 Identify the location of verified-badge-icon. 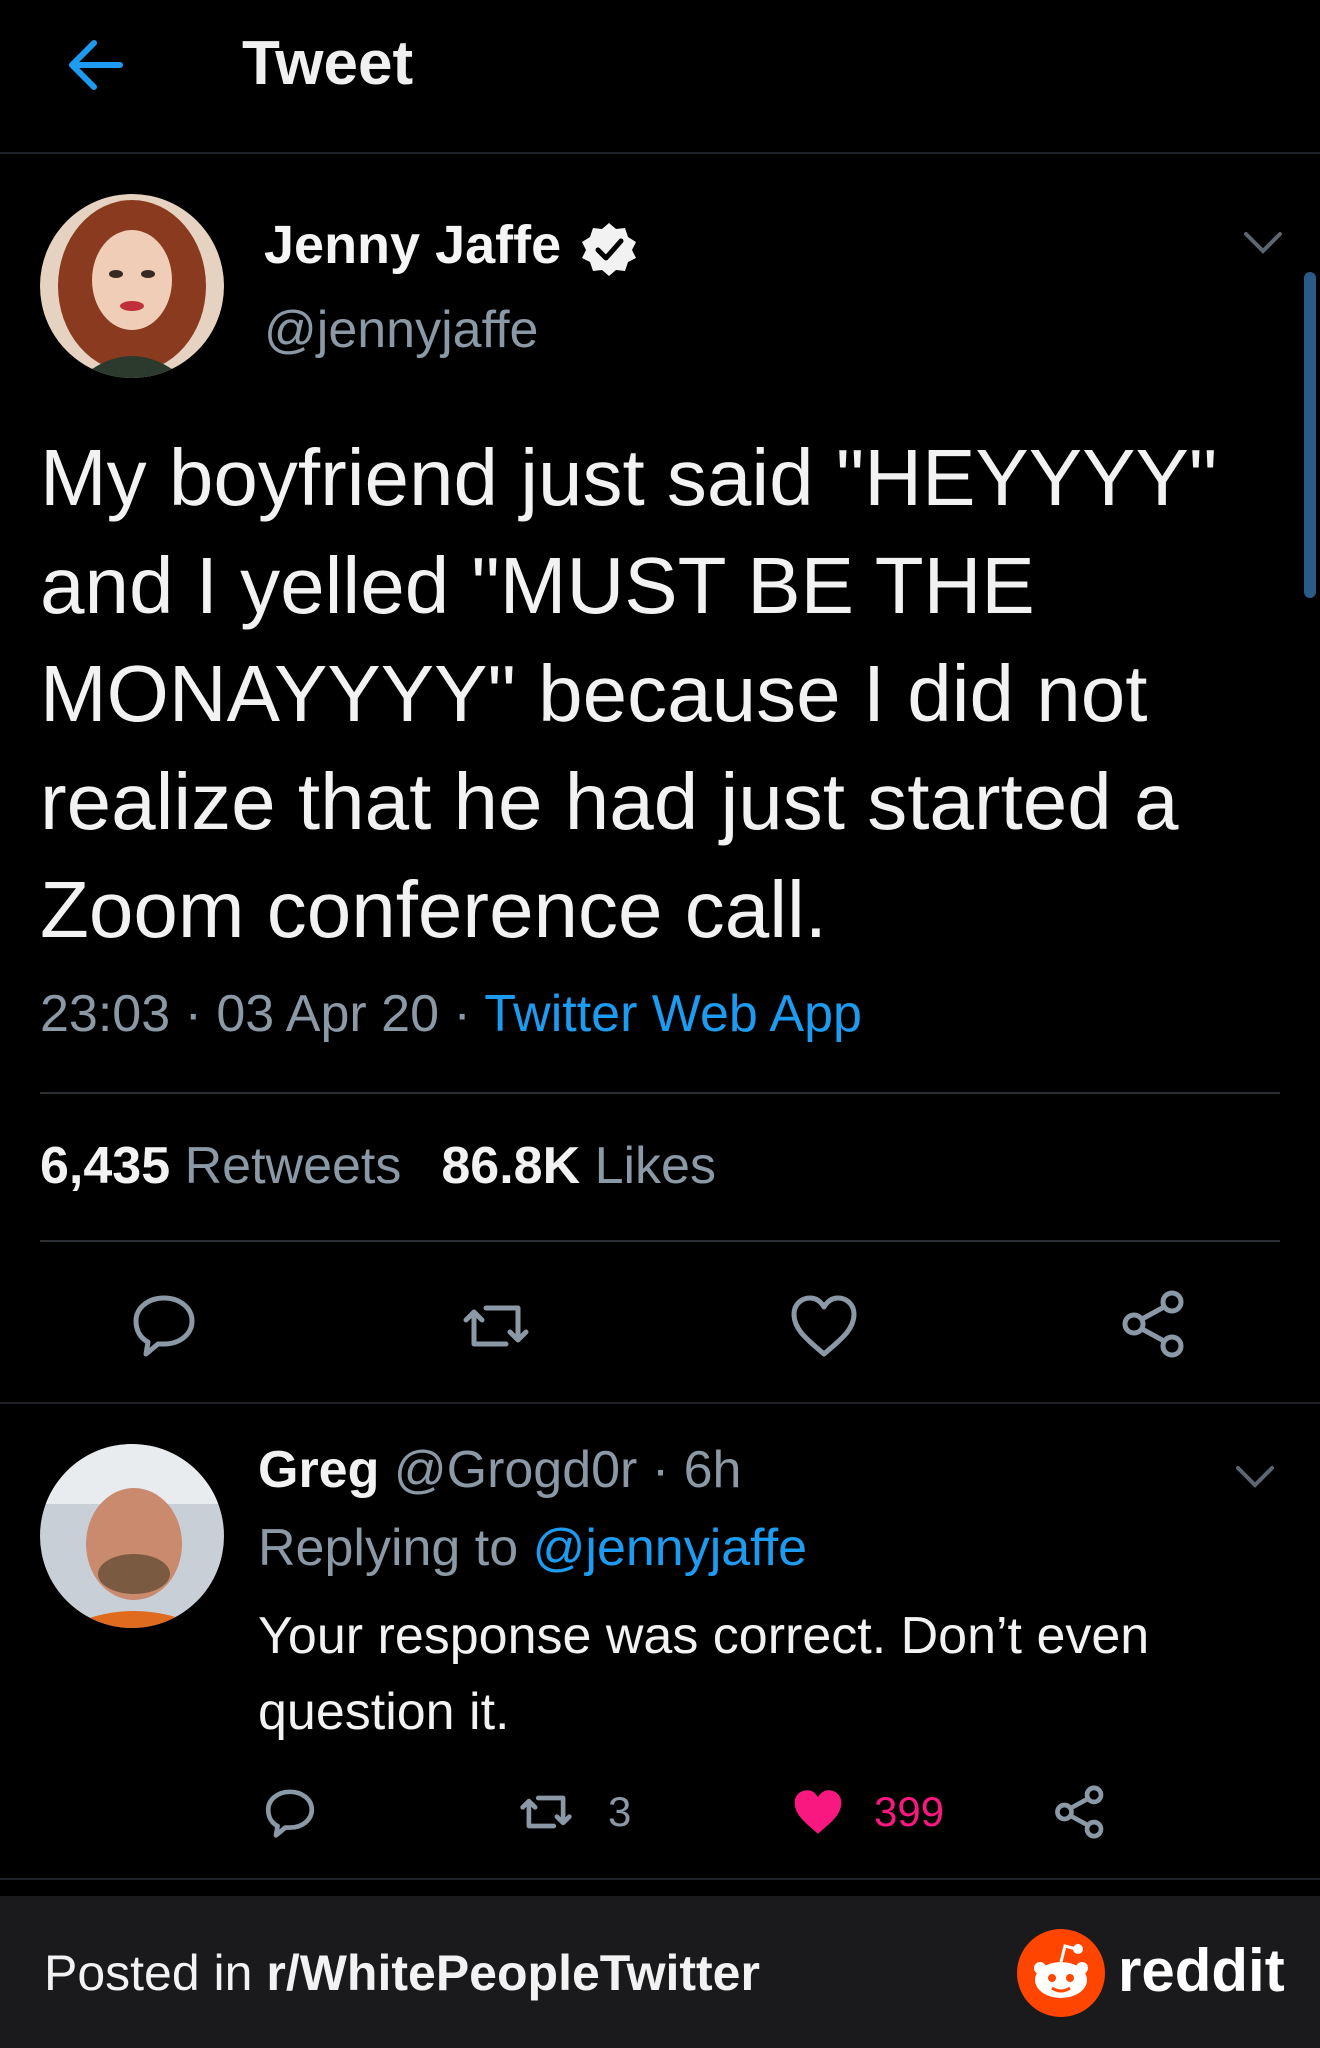
(609, 249).